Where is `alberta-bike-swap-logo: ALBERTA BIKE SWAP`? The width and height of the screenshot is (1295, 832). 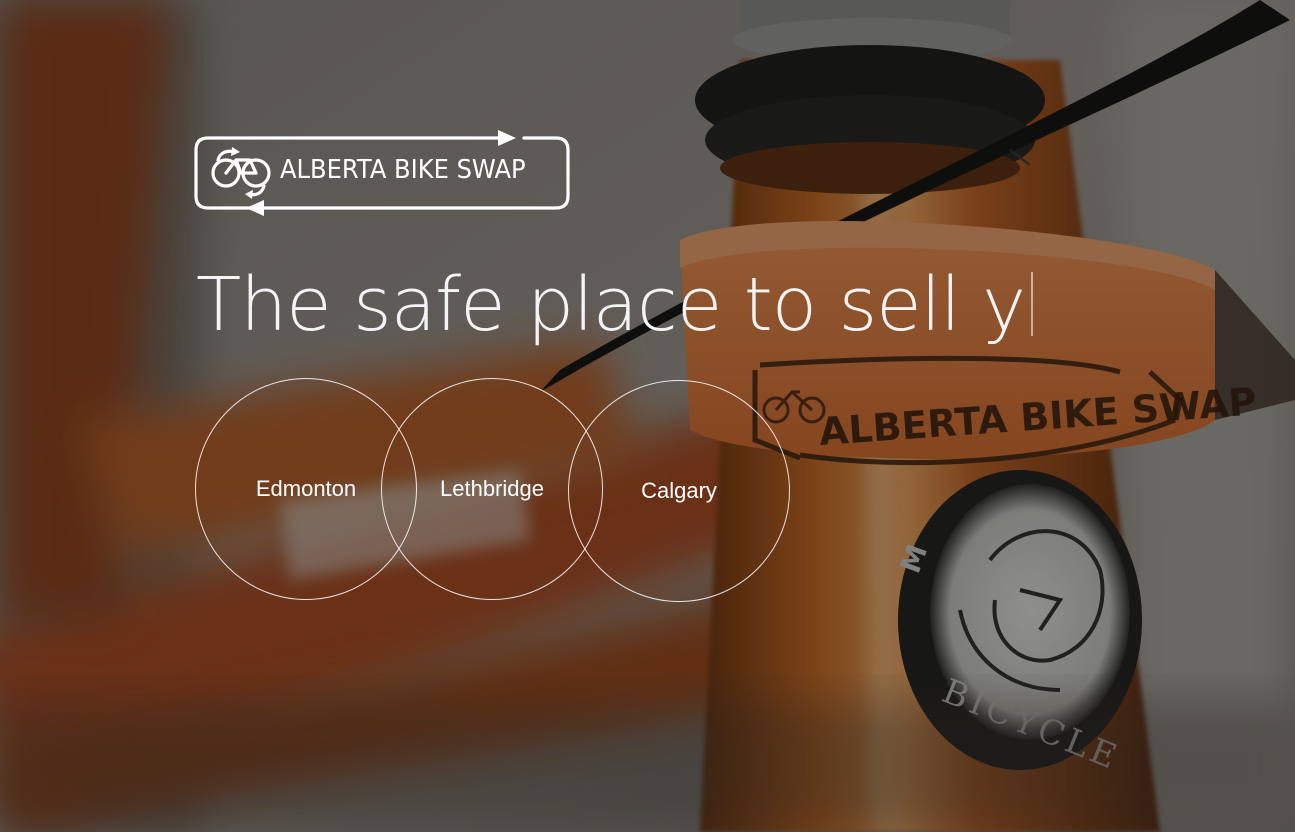 alberta-bike-swap-logo: ALBERTA BIKE SWAP is located at coordinates (382, 173).